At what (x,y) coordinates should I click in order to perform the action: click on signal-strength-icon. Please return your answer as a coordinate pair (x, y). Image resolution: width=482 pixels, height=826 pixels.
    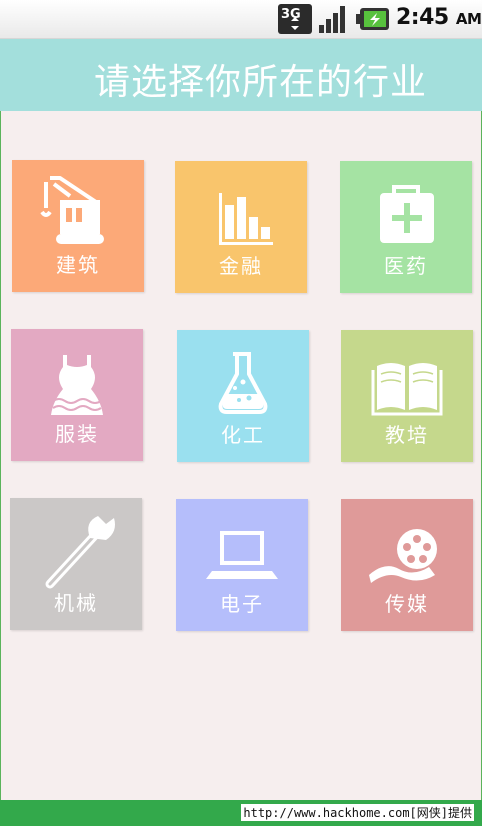
    Looking at the image, I should click on (332, 19).